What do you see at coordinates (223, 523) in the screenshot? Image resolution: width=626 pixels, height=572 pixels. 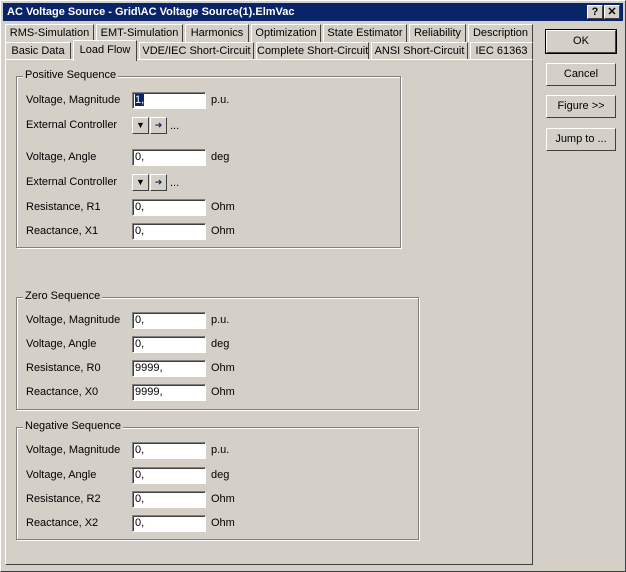 I see `neg-reactance-unit: Ohm` at bounding box center [223, 523].